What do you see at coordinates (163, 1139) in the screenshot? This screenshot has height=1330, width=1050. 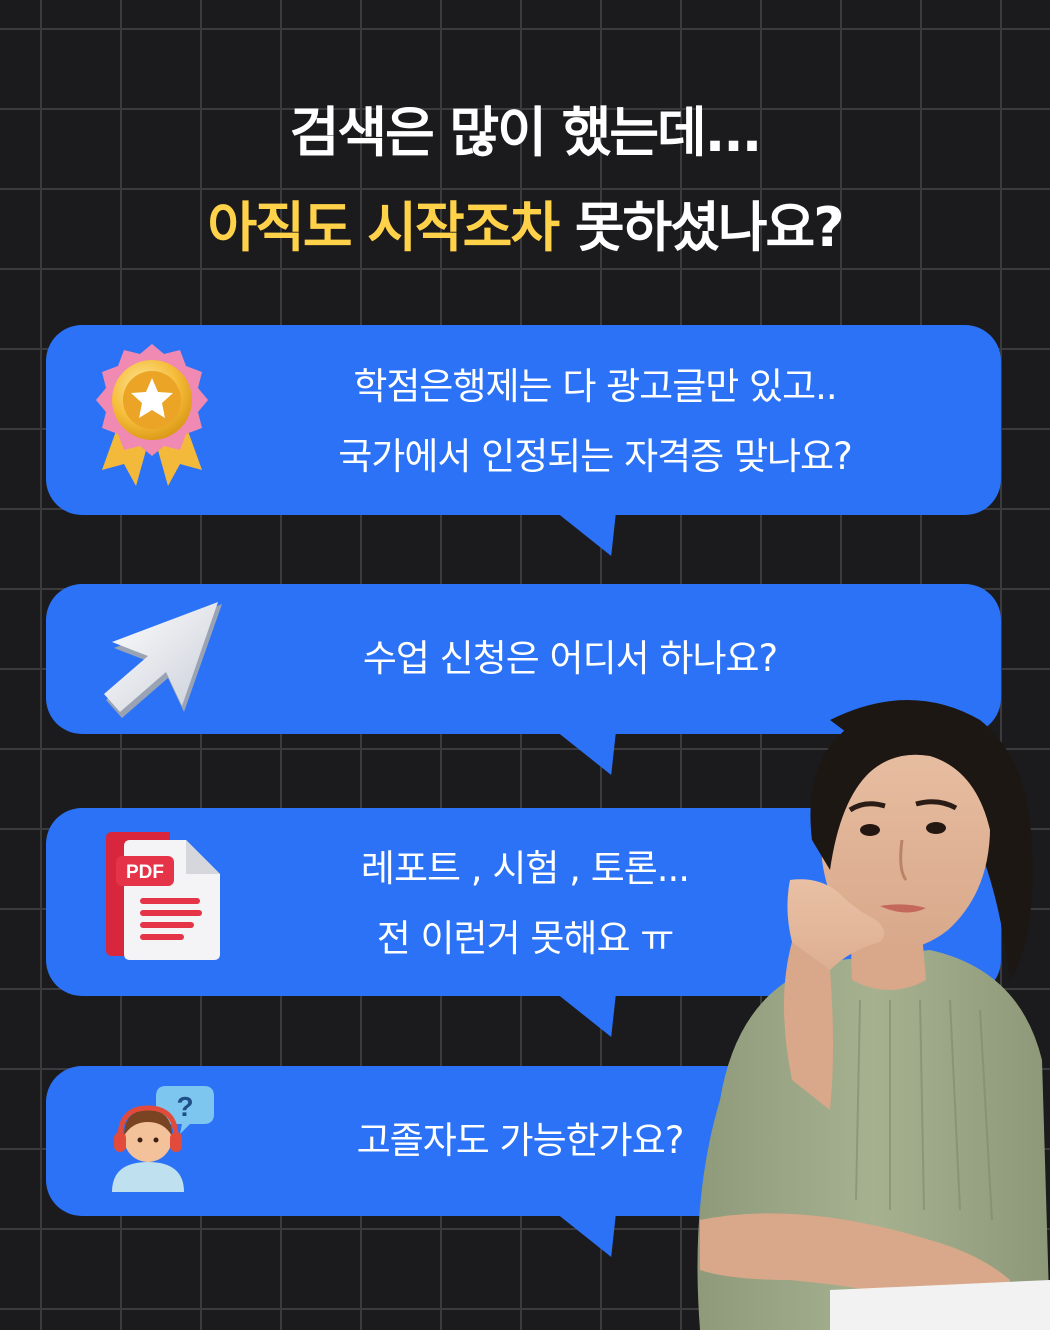 I see `student-question-icon: ?` at bounding box center [163, 1139].